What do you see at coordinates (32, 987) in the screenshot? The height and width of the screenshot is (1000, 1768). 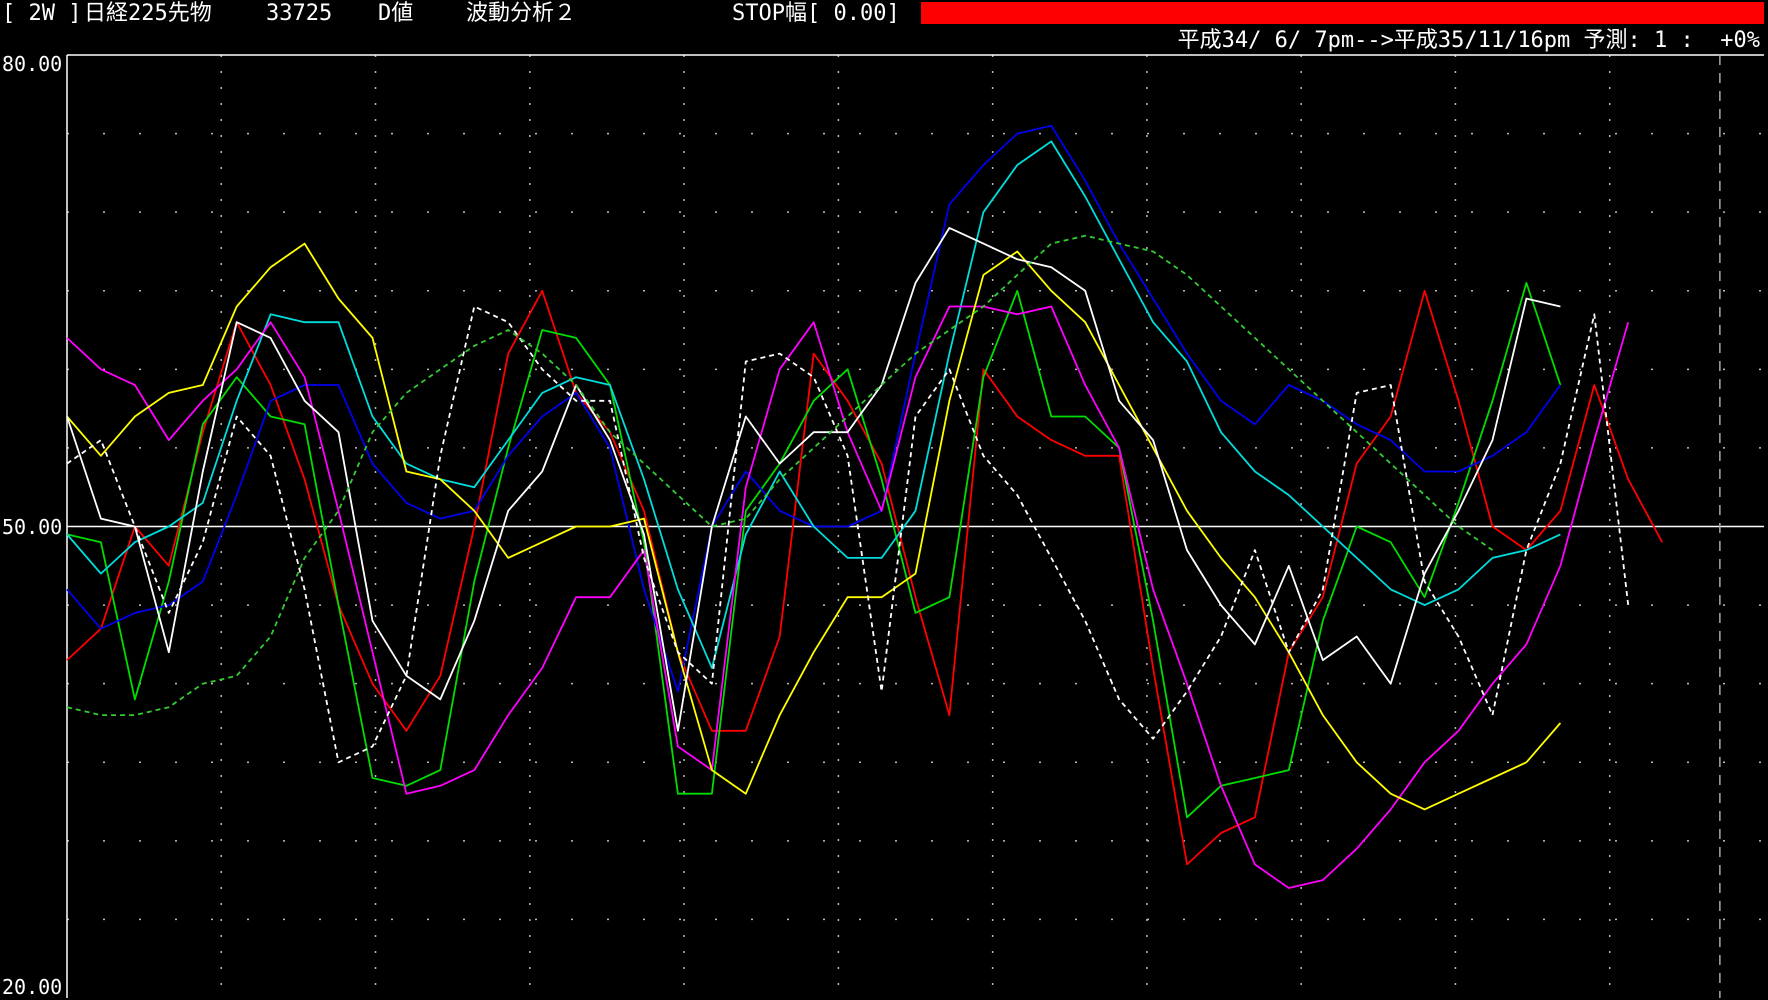 I see `y-tick-bottom: 20.00` at bounding box center [32, 987].